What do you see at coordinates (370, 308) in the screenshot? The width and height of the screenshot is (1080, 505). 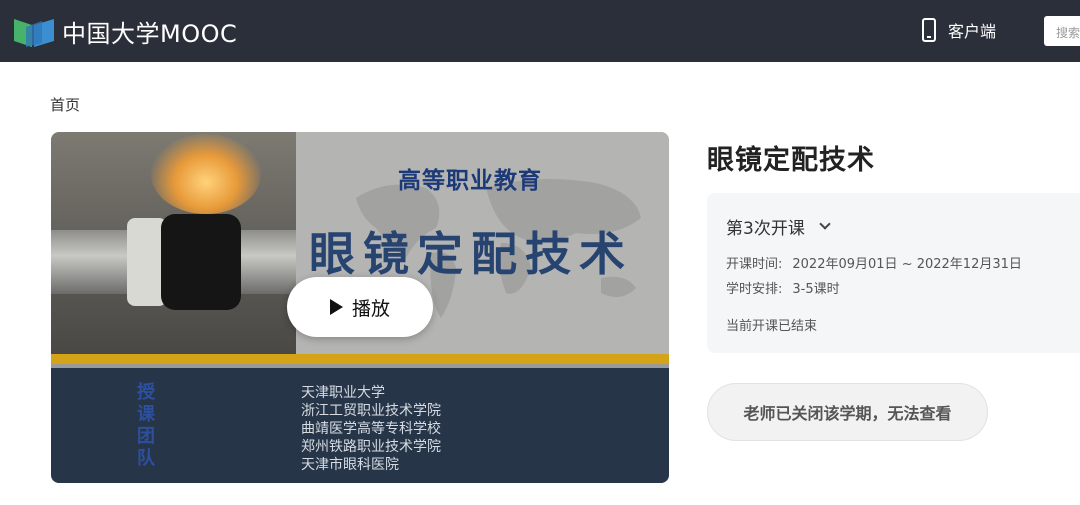 I see `play-label: 播放` at bounding box center [370, 308].